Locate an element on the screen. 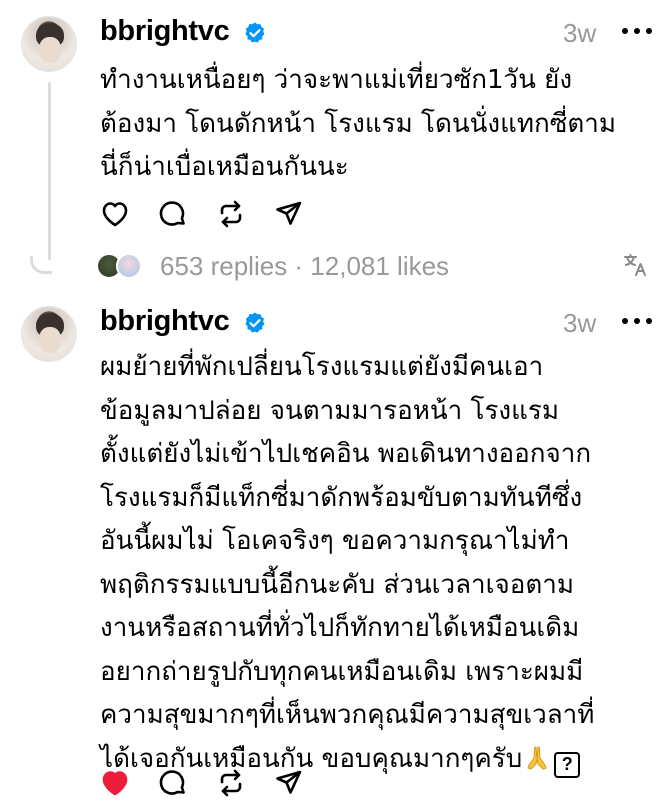 This screenshot has height=800, width=672. replier-avatar is located at coordinates (129, 266).